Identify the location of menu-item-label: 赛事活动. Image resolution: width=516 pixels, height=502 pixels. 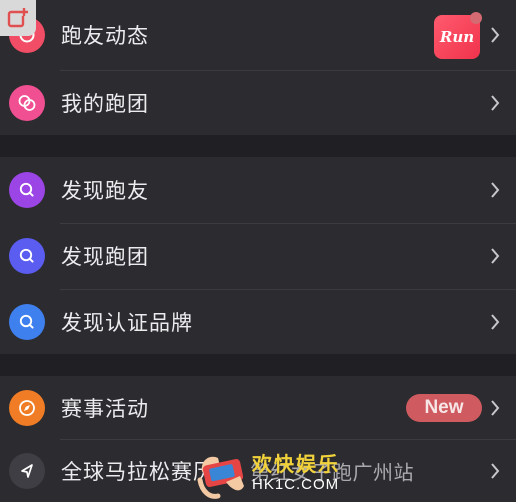
(105, 408).